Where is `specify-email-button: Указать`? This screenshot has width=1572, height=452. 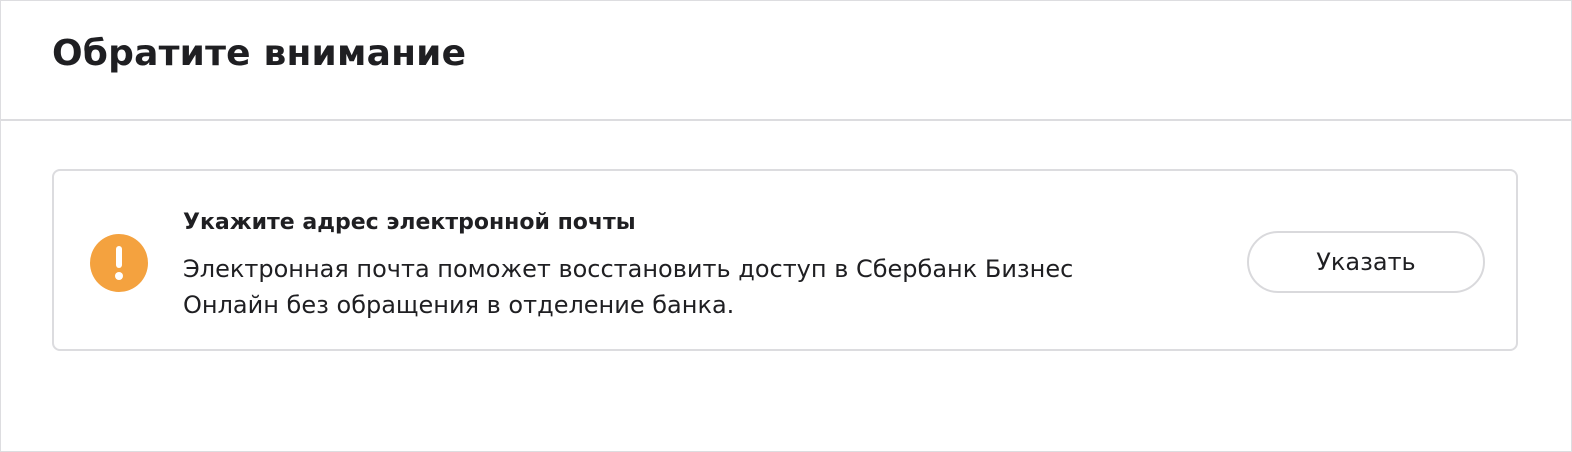
specify-email-button: Указать is located at coordinates (1366, 262).